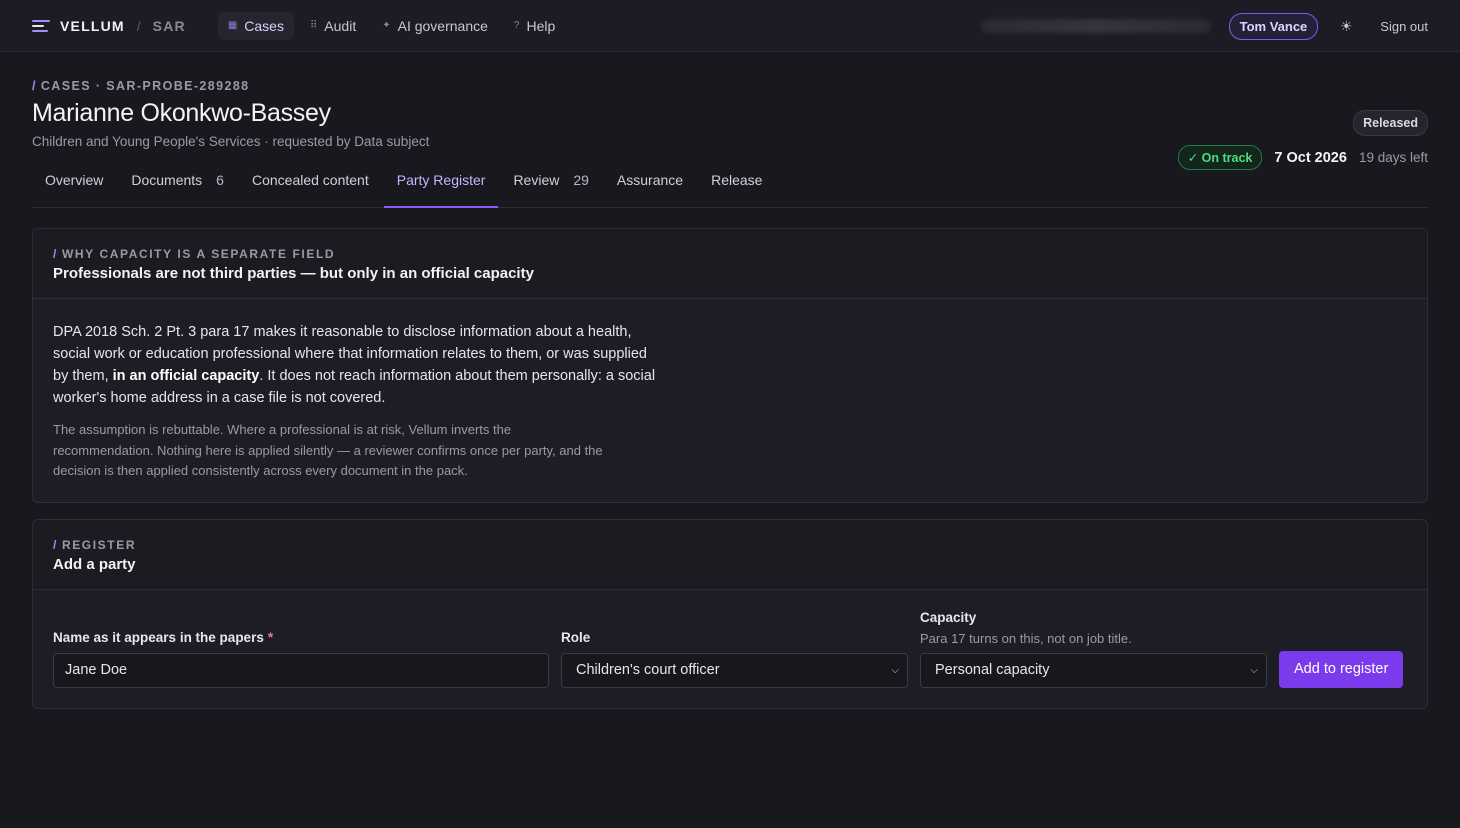 The width and height of the screenshot is (1460, 828). I want to click on tab-label: Party Register, so click(441, 180).